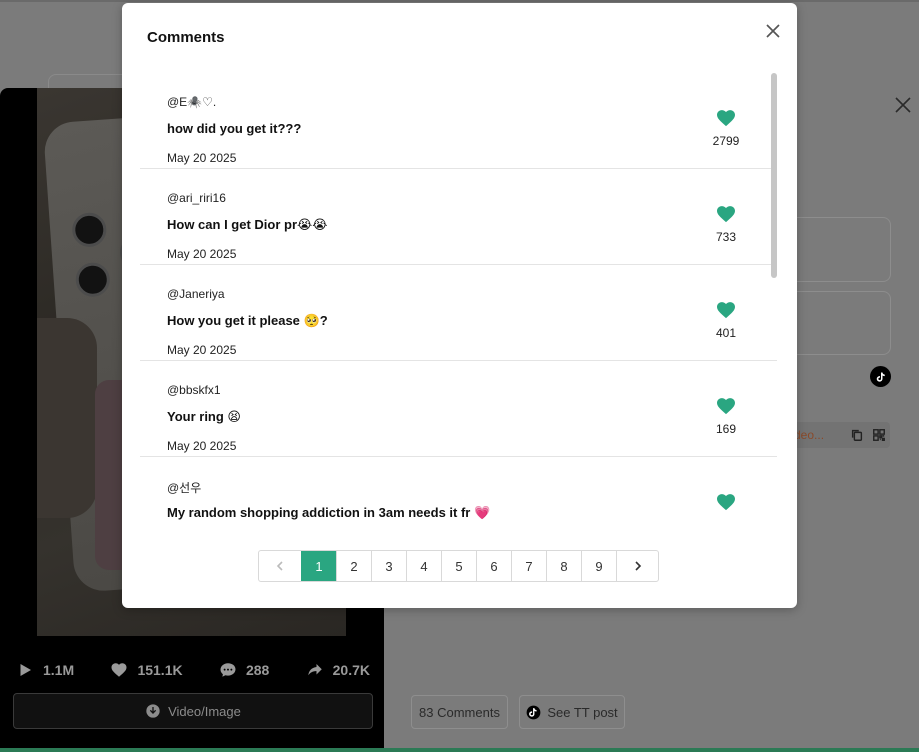 The image size is (919, 752). Describe the element at coordinates (257, 670) in the screenshot. I see `comments-count: 288` at that location.